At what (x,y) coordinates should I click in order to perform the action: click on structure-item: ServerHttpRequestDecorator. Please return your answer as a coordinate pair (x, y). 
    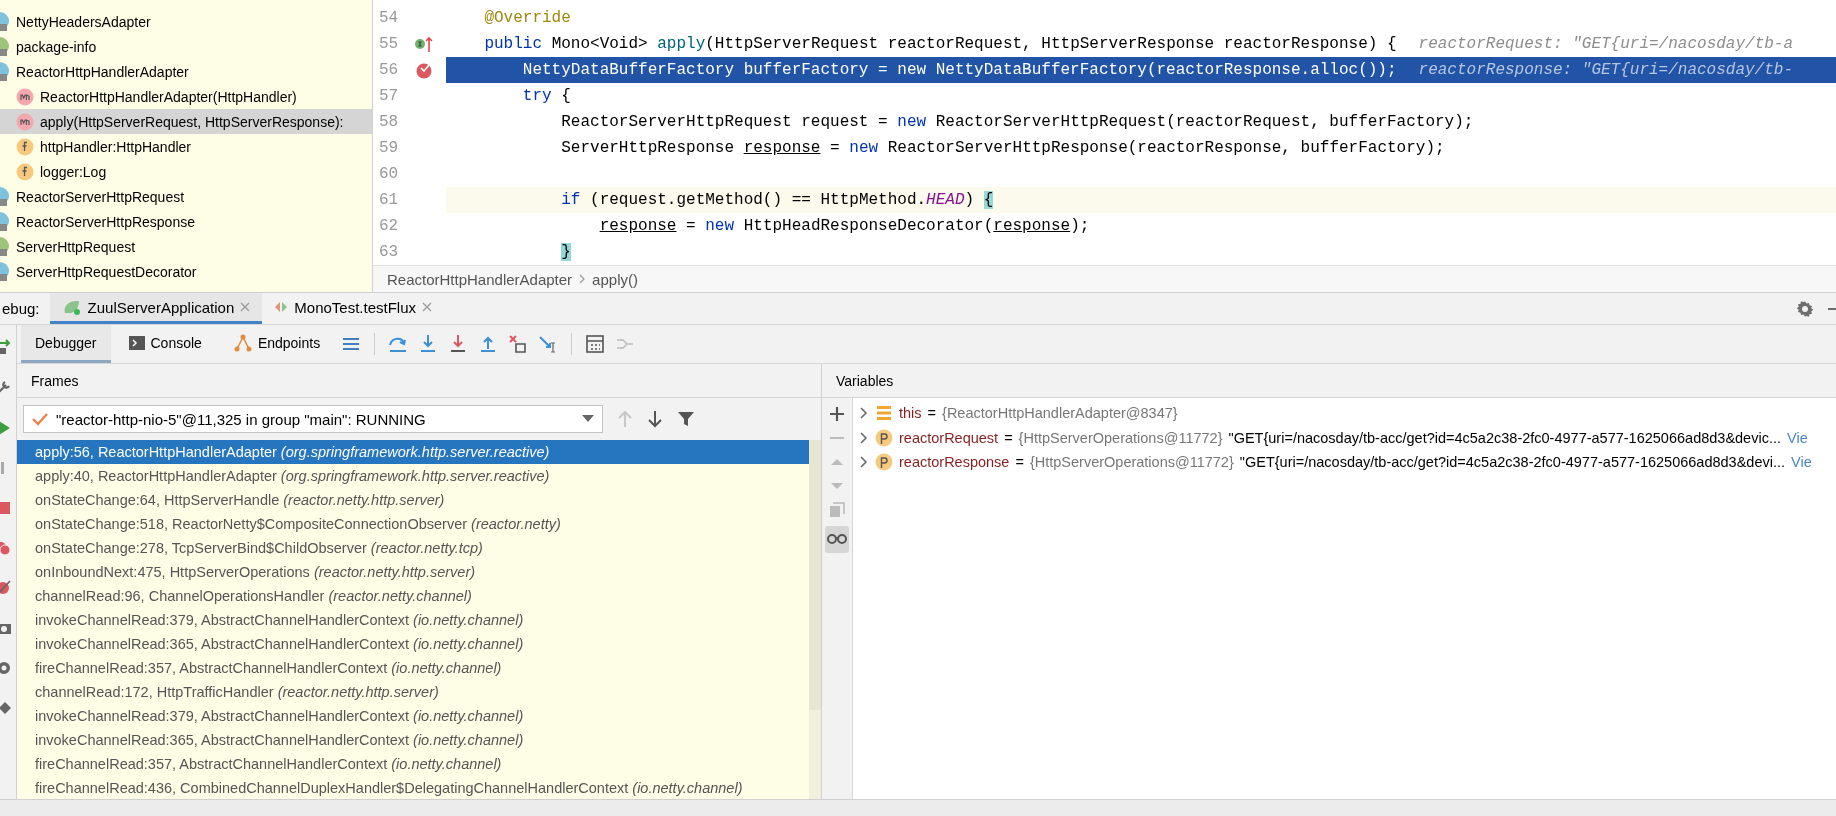
    Looking at the image, I should click on (186, 271).